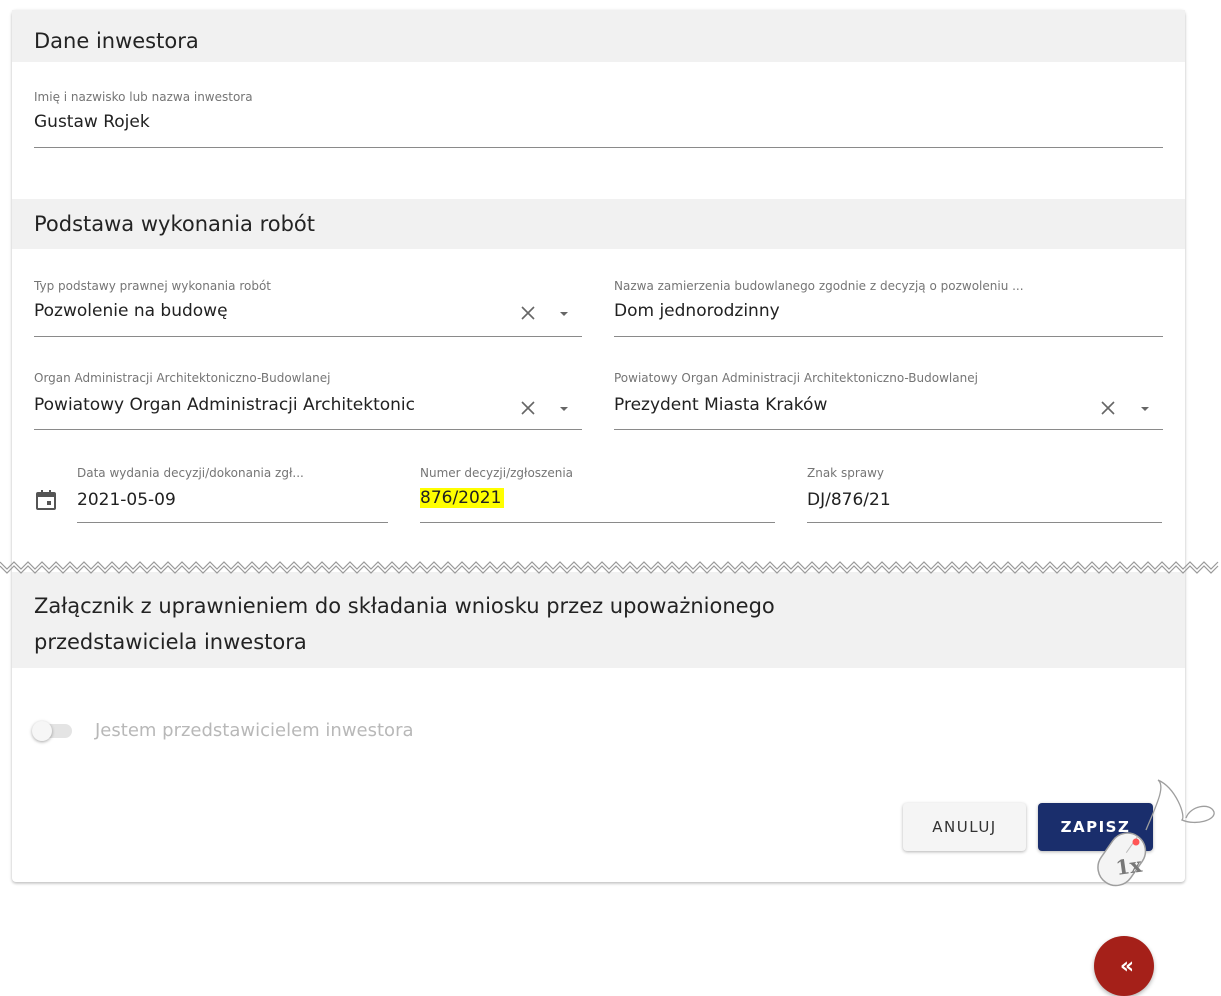 This screenshot has height=996, width=1221. I want to click on case-sign-value: DJ/876/21, so click(849, 500).